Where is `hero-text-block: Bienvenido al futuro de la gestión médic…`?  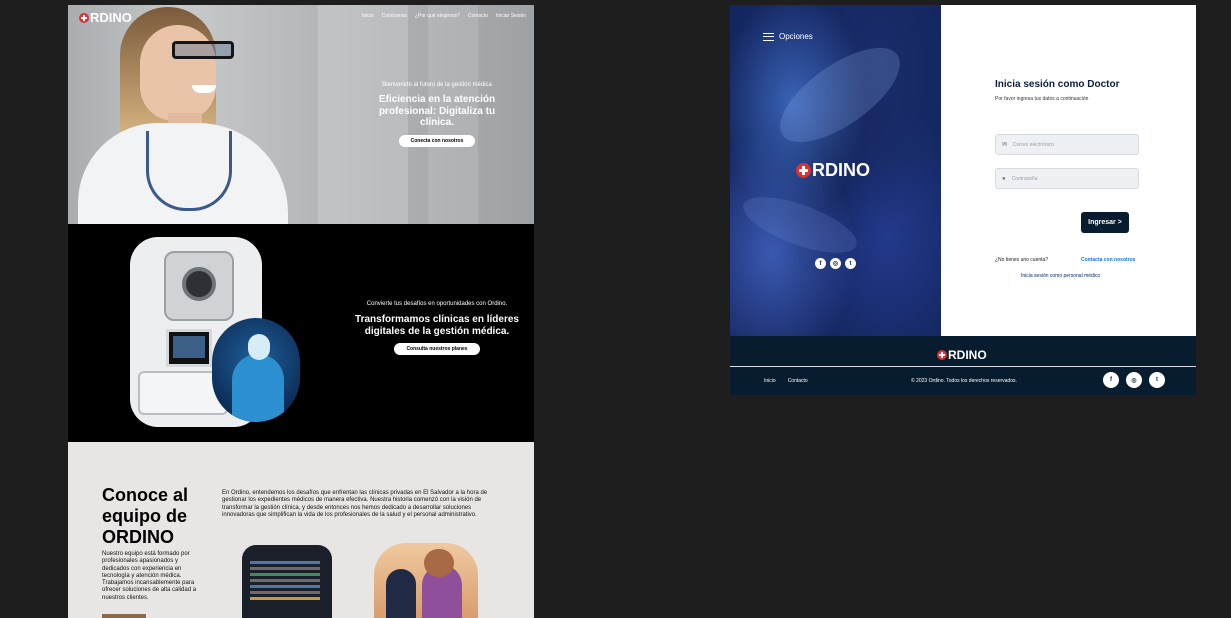
hero-text-block: Bienvenido al futuro de la gestión médic… is located at coordinates (437, 114).